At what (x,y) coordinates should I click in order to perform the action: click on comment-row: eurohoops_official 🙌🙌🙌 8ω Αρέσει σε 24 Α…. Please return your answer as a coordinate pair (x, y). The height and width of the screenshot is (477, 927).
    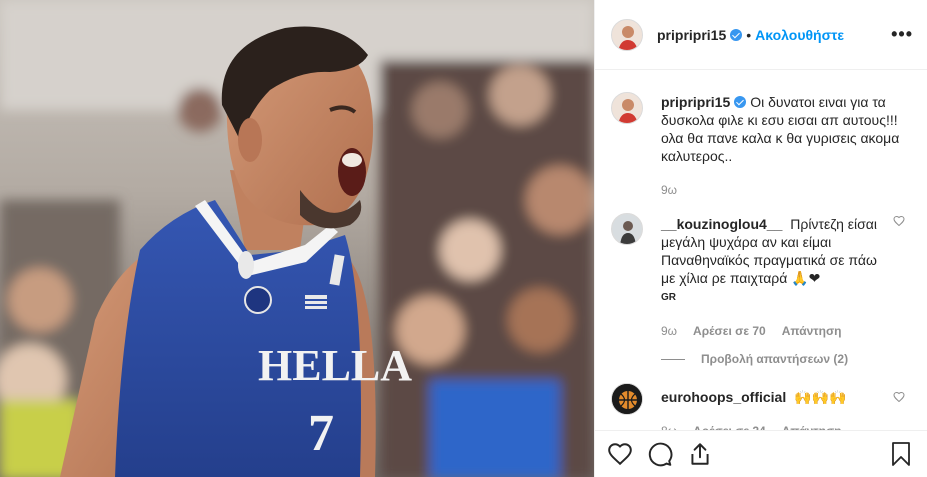
    Looking at the image, I should click on (761, 398).